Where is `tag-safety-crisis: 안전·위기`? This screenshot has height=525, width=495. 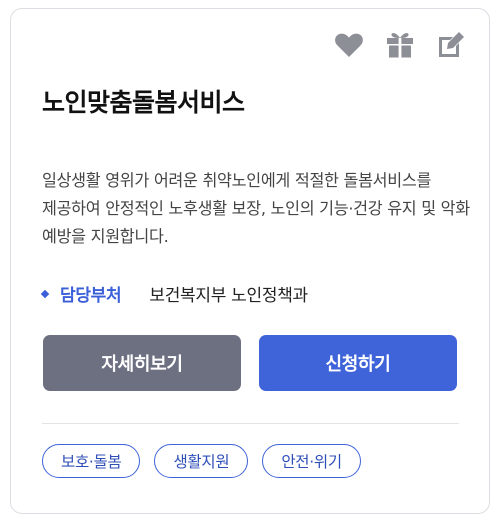 tag-safety-crisis: 안전·위기 is located at coordinates (311, 461).